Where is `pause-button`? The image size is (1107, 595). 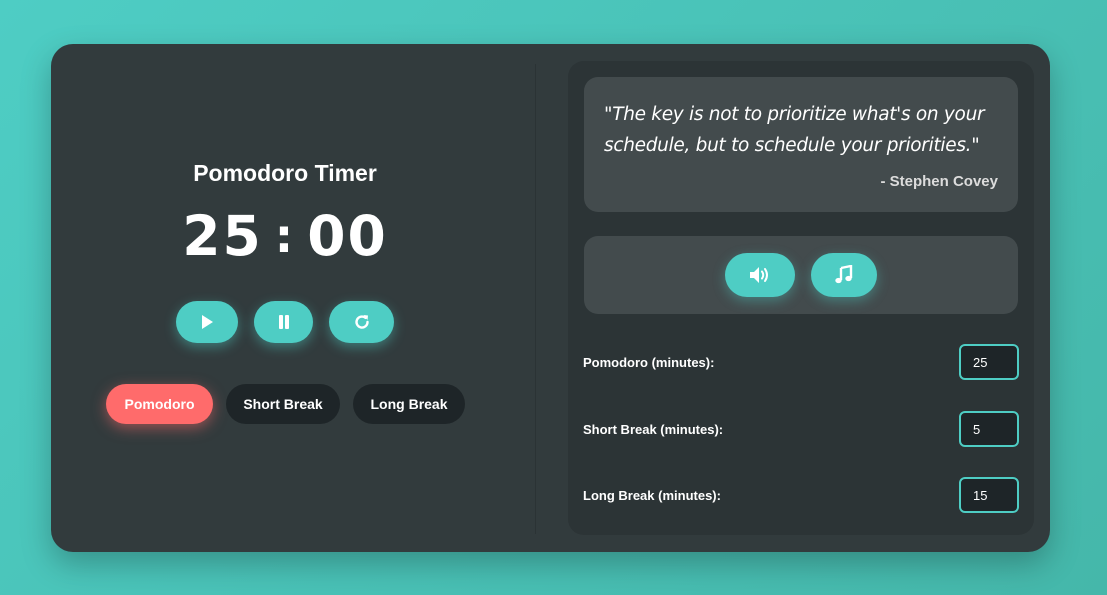
pause-button is located at coordinates (283, 322).